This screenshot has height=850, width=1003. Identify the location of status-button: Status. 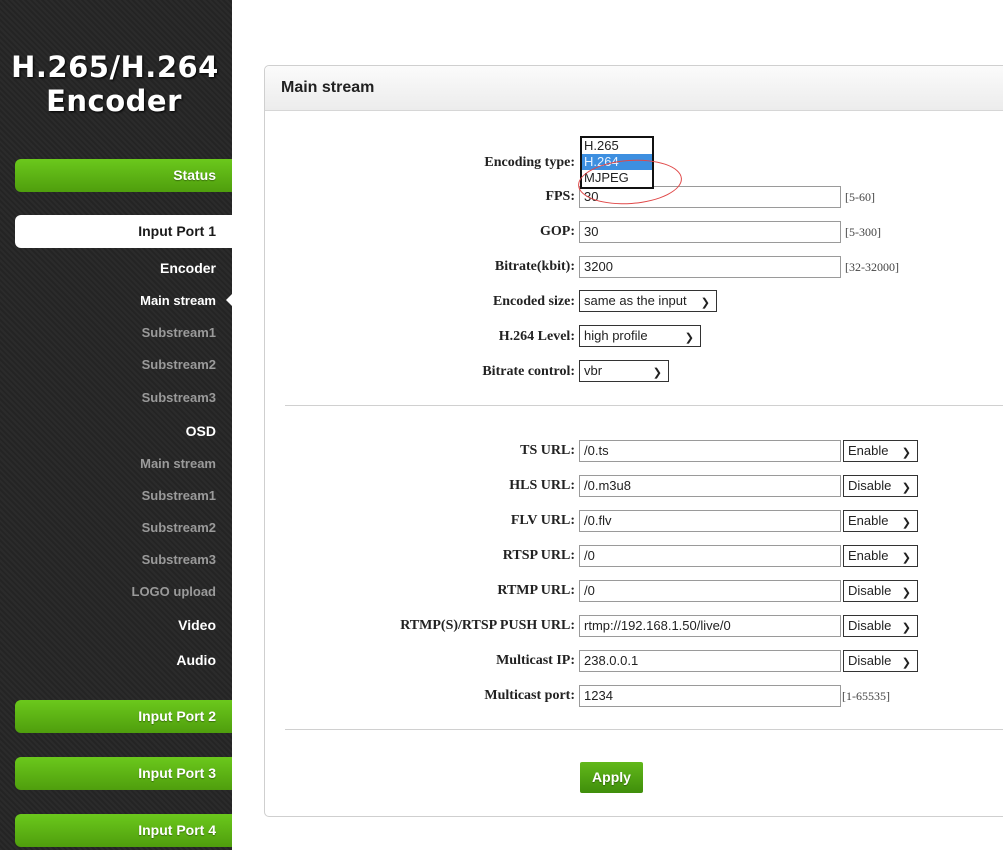
(123, 175).